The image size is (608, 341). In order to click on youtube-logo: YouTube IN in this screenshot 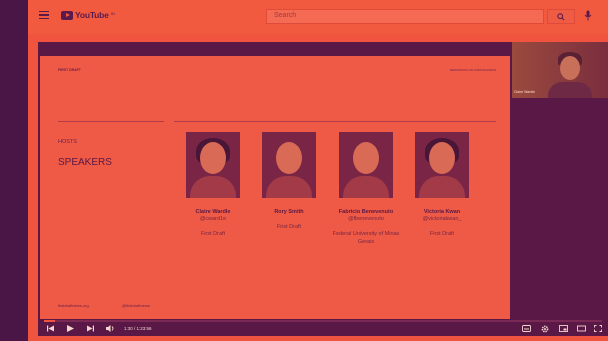, I will do `click(88, 15)`.